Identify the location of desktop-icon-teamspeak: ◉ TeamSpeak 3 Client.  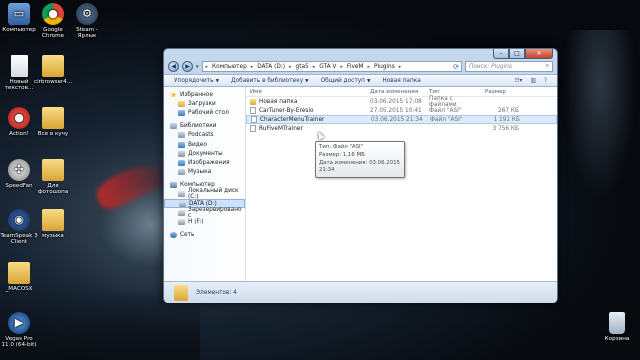
(19, 227).